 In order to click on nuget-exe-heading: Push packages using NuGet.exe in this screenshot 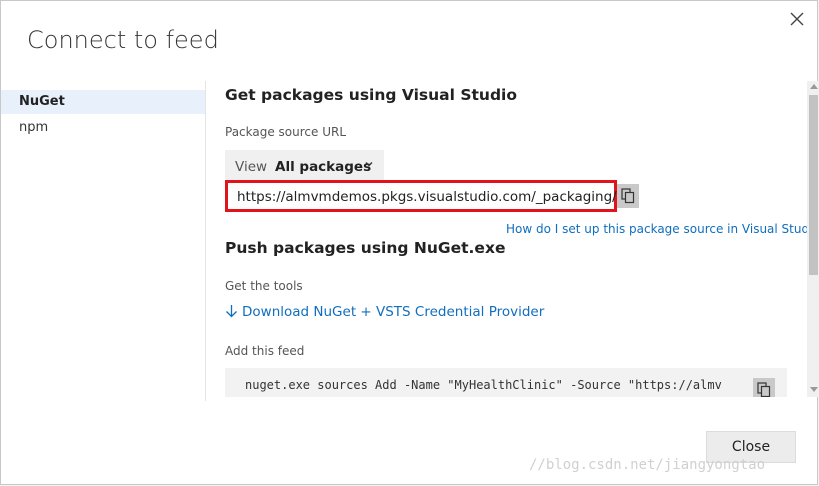, I will do `click(365, 248)`.